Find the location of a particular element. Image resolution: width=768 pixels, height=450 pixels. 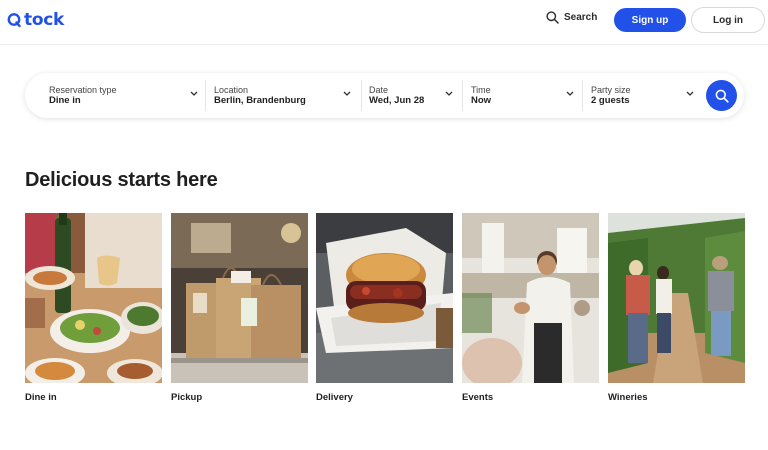

logo-text: tock is located at coordinates (44, 20).